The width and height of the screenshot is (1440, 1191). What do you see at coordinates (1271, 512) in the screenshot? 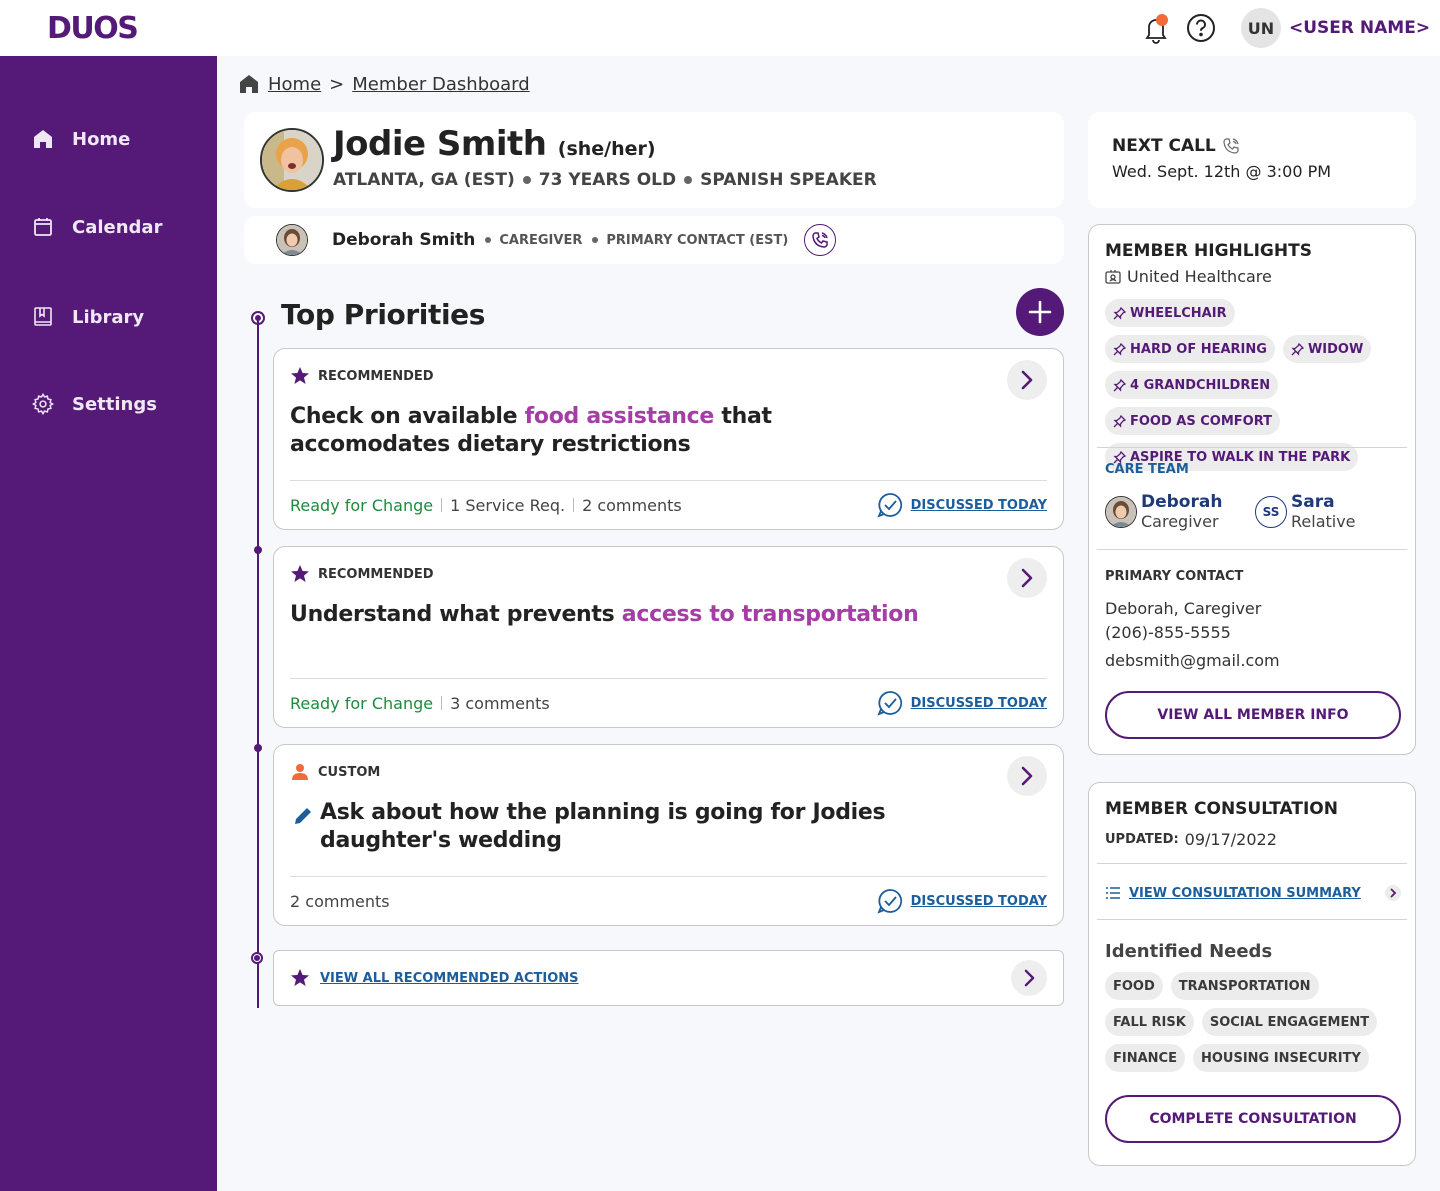
I see `care-team-avatar: SS` at bounding box center [1271, 512].